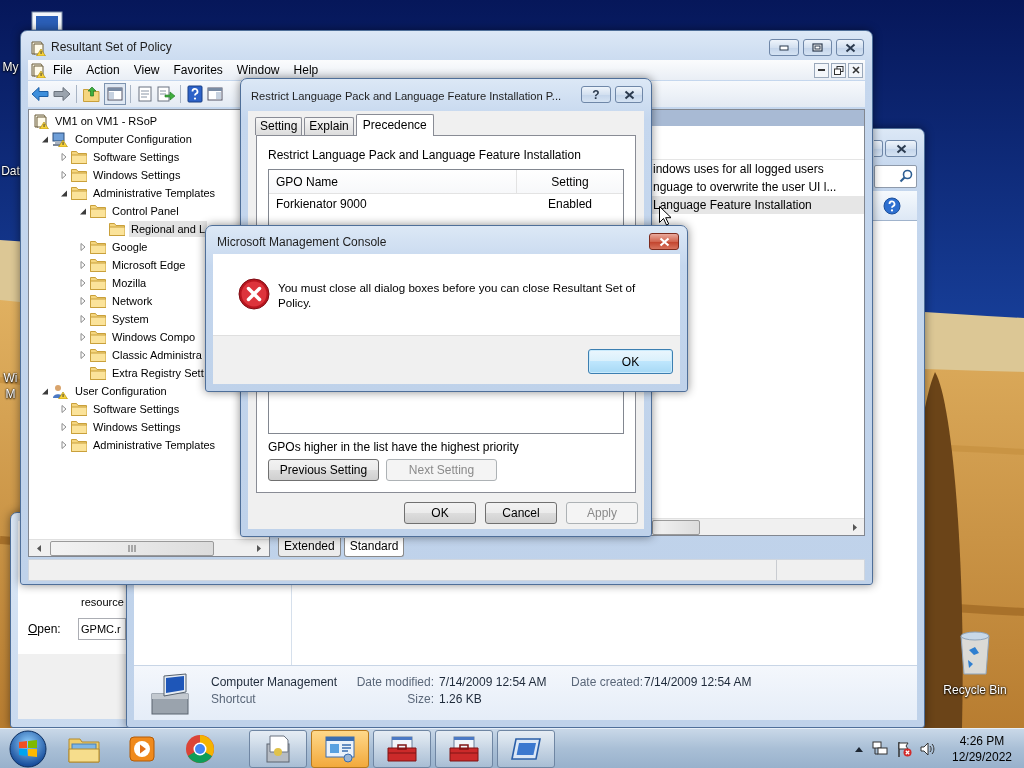 Image resolution: width=1024 pixels, height=768 pixels. Describe the element at coordinates (133, 139) in the screenshot. I see `tree-item: Computer Configuration` at that location.